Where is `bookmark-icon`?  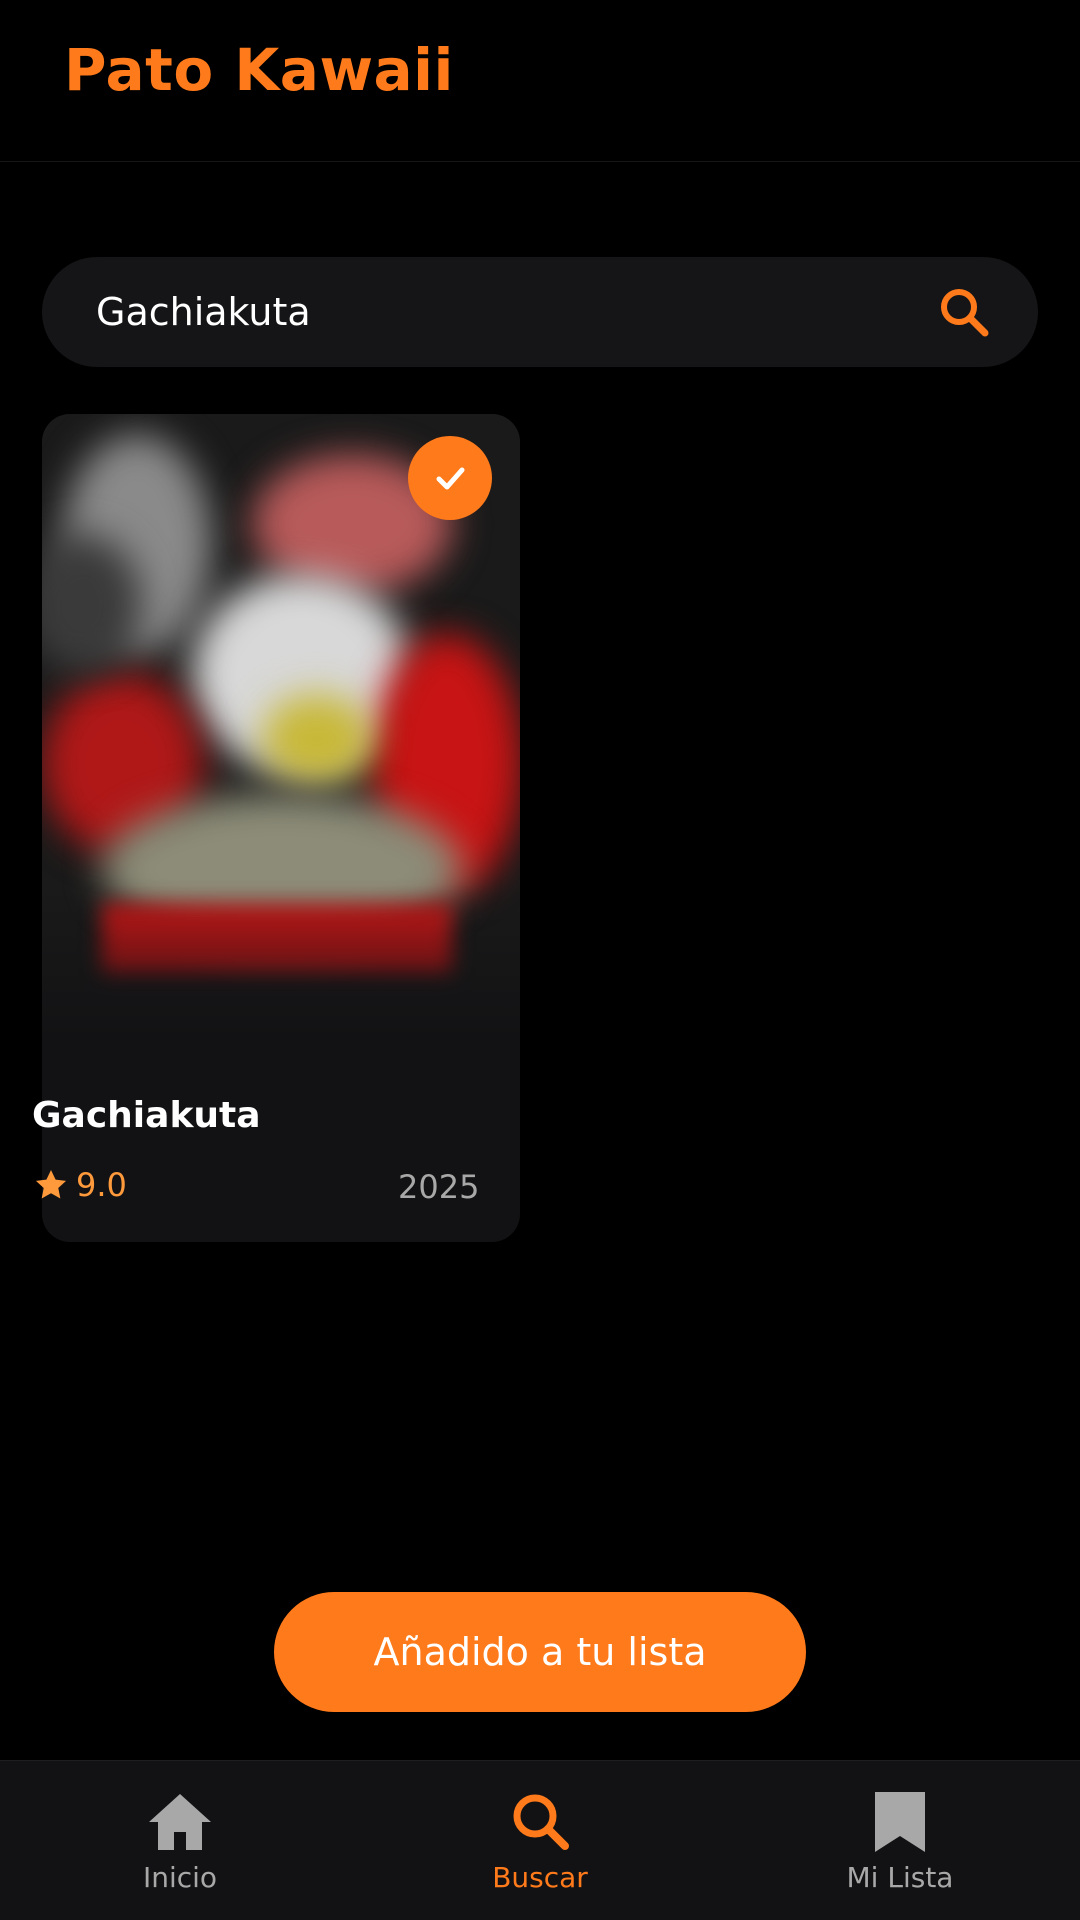
bookmark-icon is located at coordinates (900, 1822).